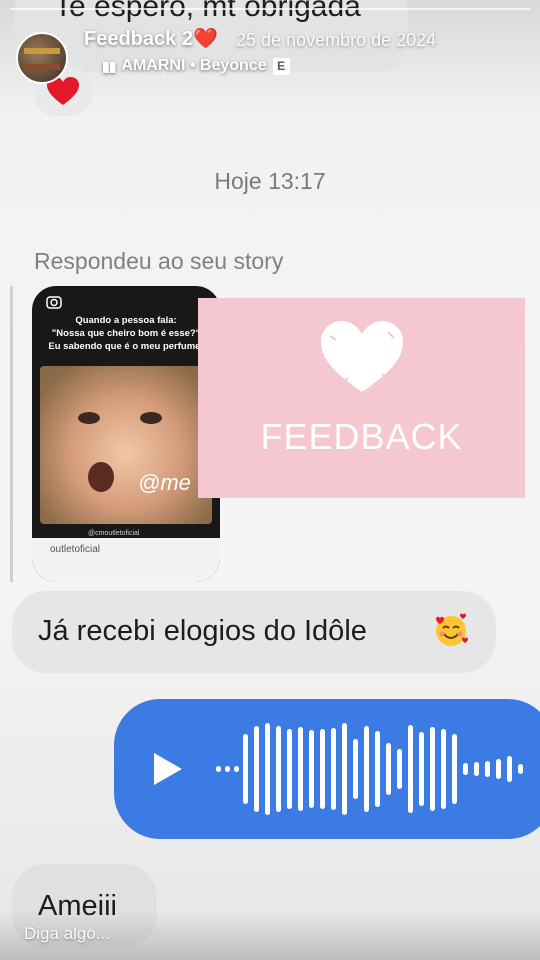 This screenshot has height=960, width=540. Describe the element at coordinates (270, 181) in the screenshot. I see `message-timestamp: Hoje 13:17` at that location.